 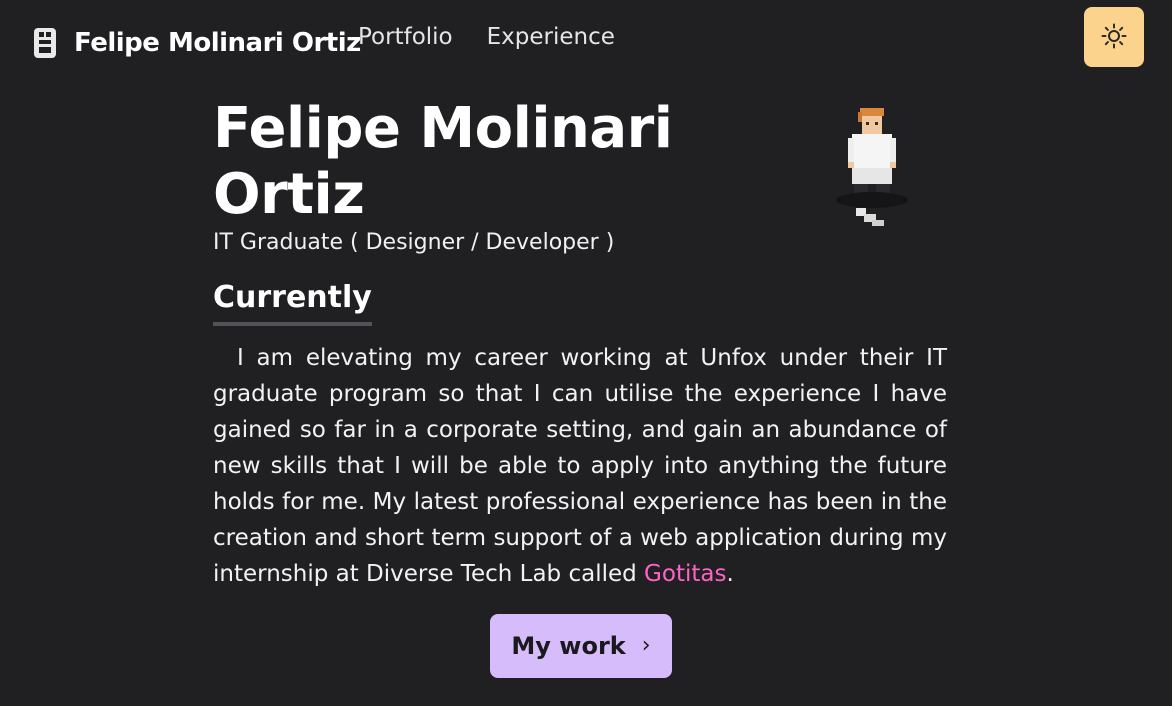 What do you see at coordinates (292, 302) in the screenshot?
I see `section-heading-currently: Currently` at bounding box center [292, 302].